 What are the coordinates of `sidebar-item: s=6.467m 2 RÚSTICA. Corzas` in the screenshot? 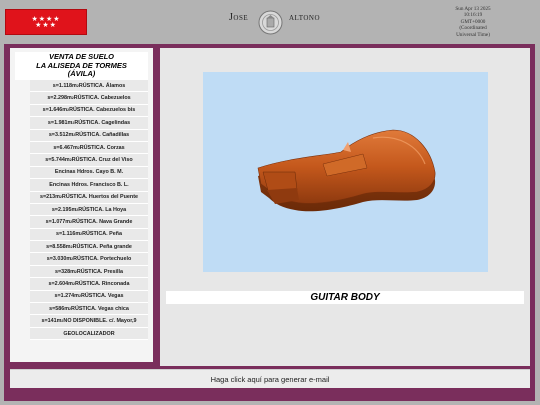 It's located at (89, 148).